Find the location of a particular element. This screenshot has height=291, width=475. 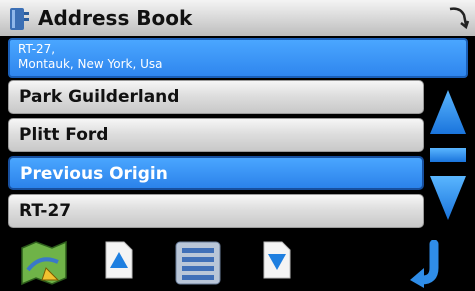

list-item-label: Plitt Ford is located at coordinates (64, 135).